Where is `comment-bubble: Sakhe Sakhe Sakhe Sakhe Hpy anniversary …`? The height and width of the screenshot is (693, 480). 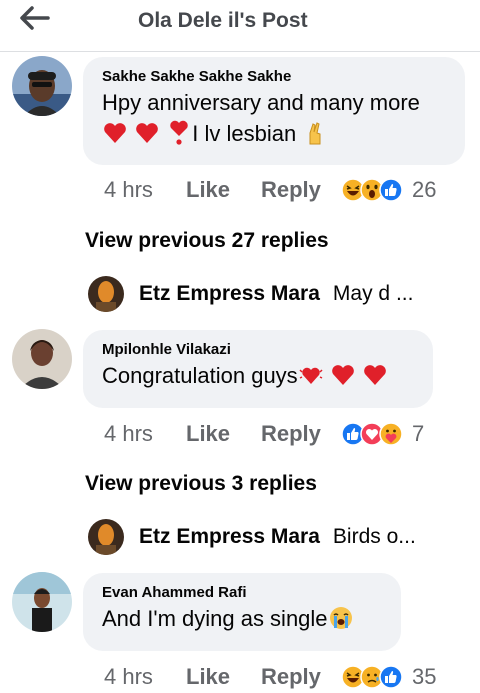
comment-bubble: Sakhe Sakhe Sakhe Sakhe Hpy anniversary … is located at coordinates (274, 111).